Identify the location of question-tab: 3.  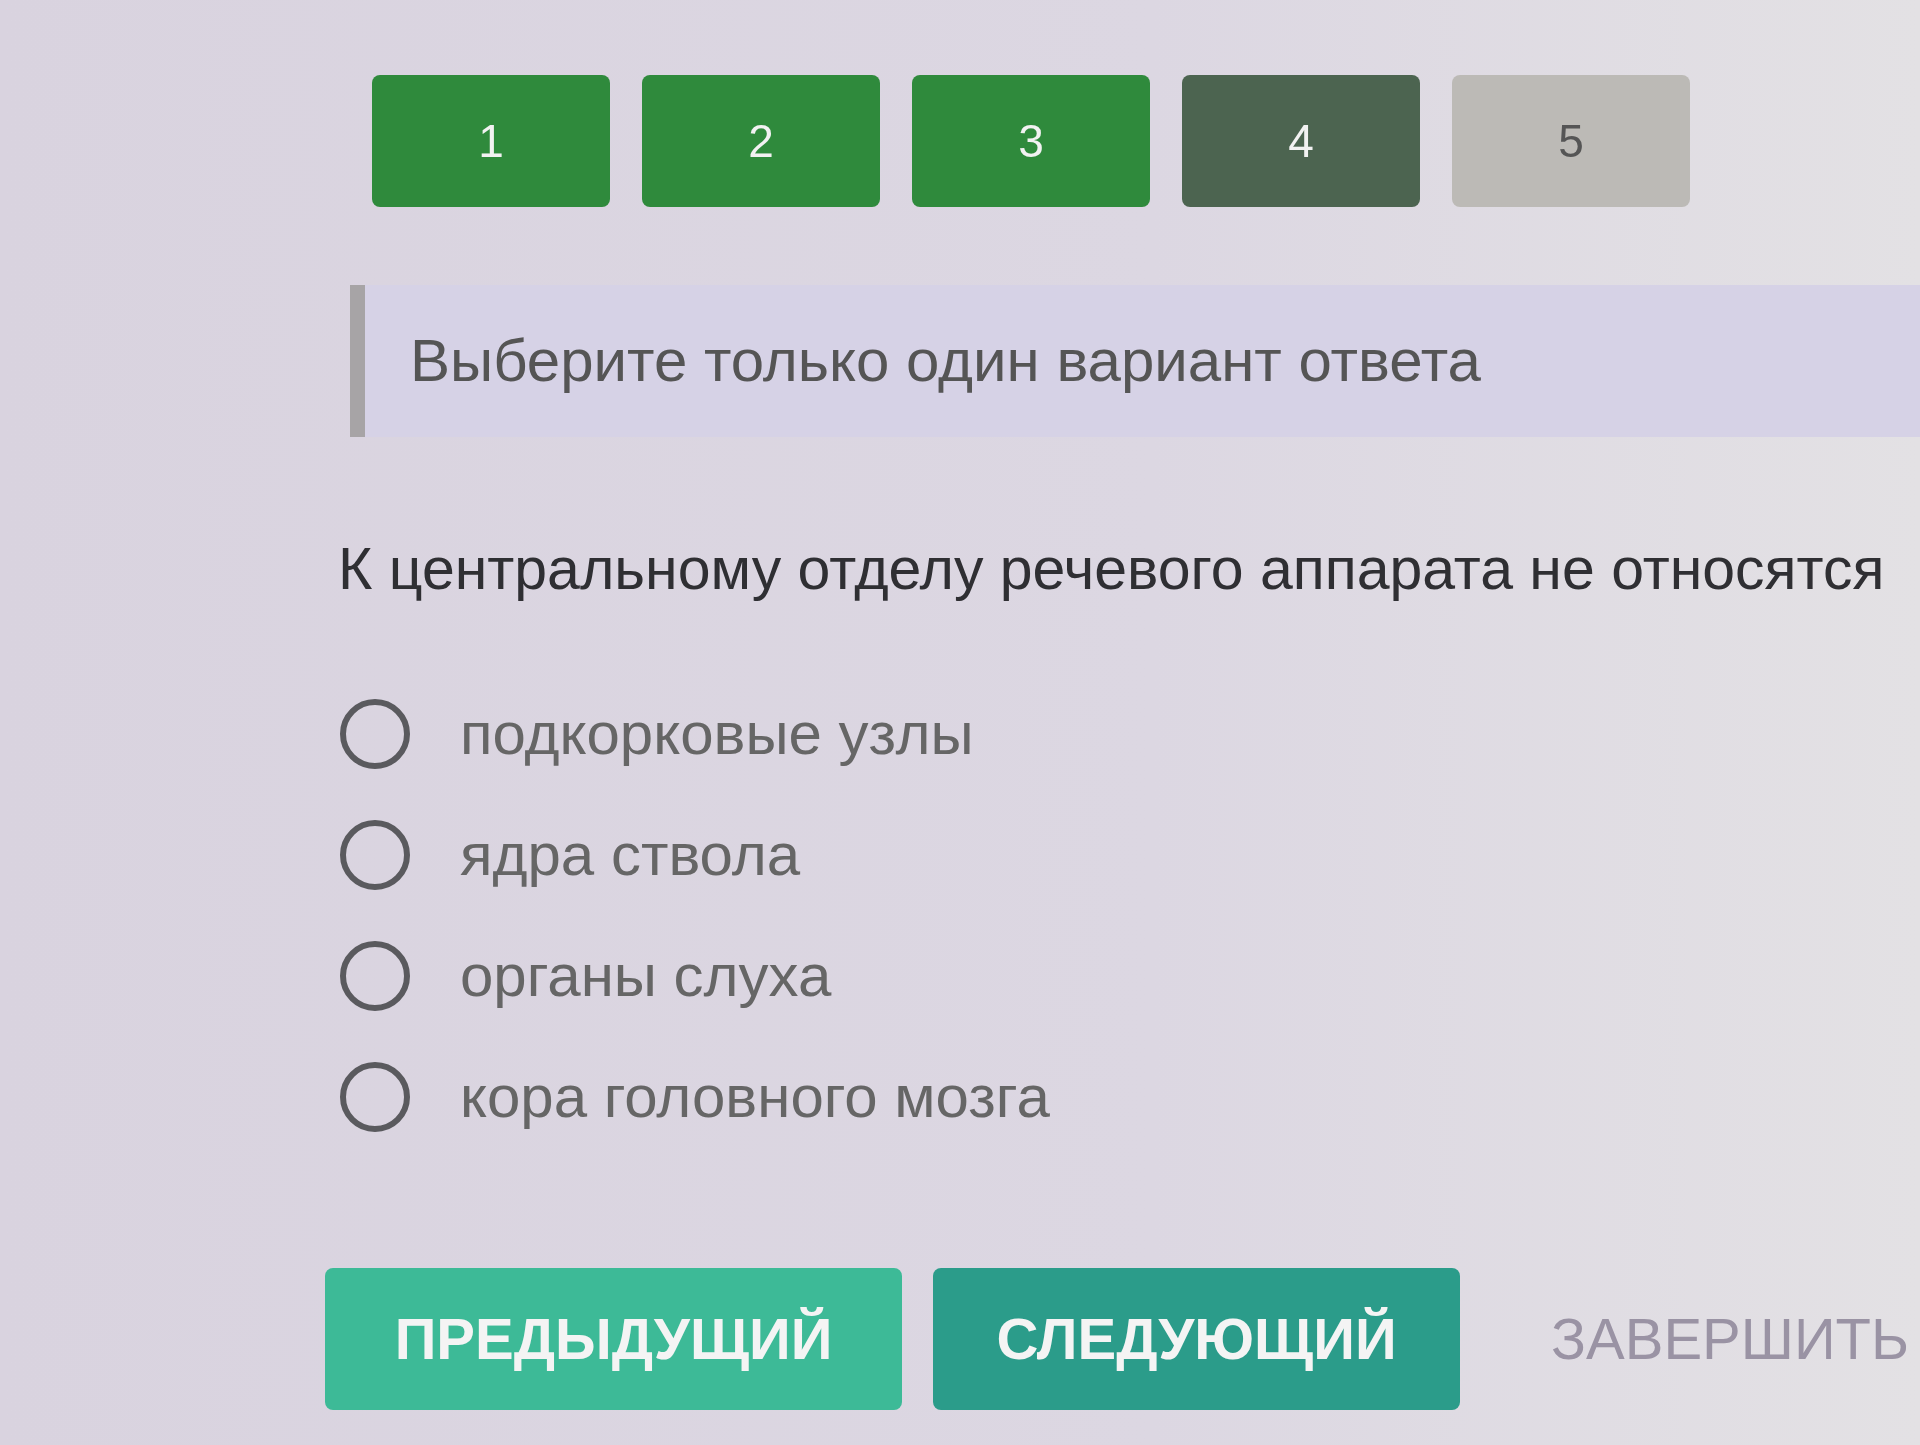
(1031, 141).